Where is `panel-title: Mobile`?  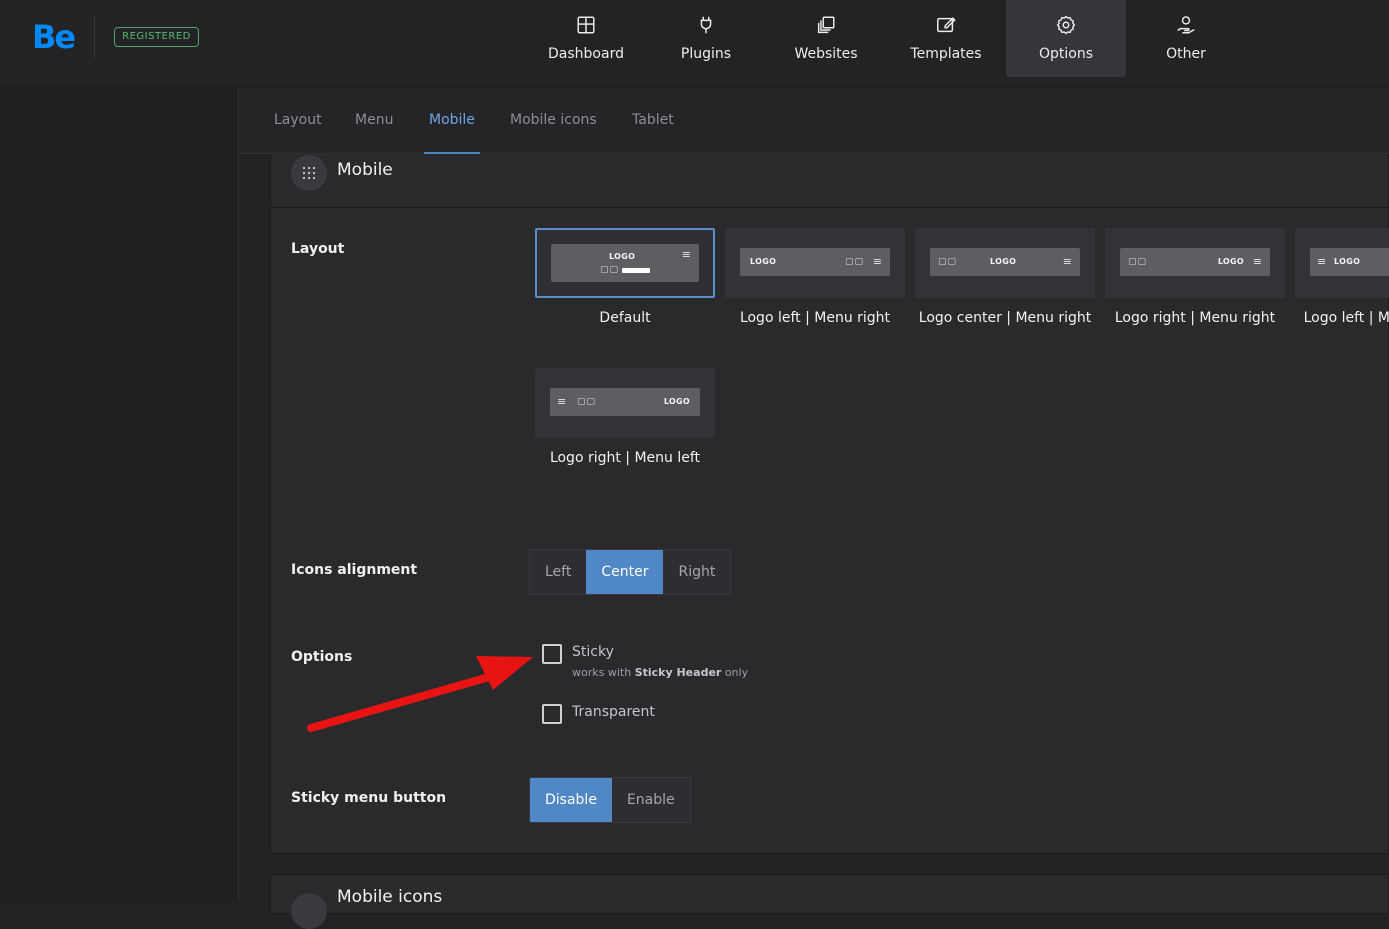 panel-title: Mobile is located at coordinates (365, 170).